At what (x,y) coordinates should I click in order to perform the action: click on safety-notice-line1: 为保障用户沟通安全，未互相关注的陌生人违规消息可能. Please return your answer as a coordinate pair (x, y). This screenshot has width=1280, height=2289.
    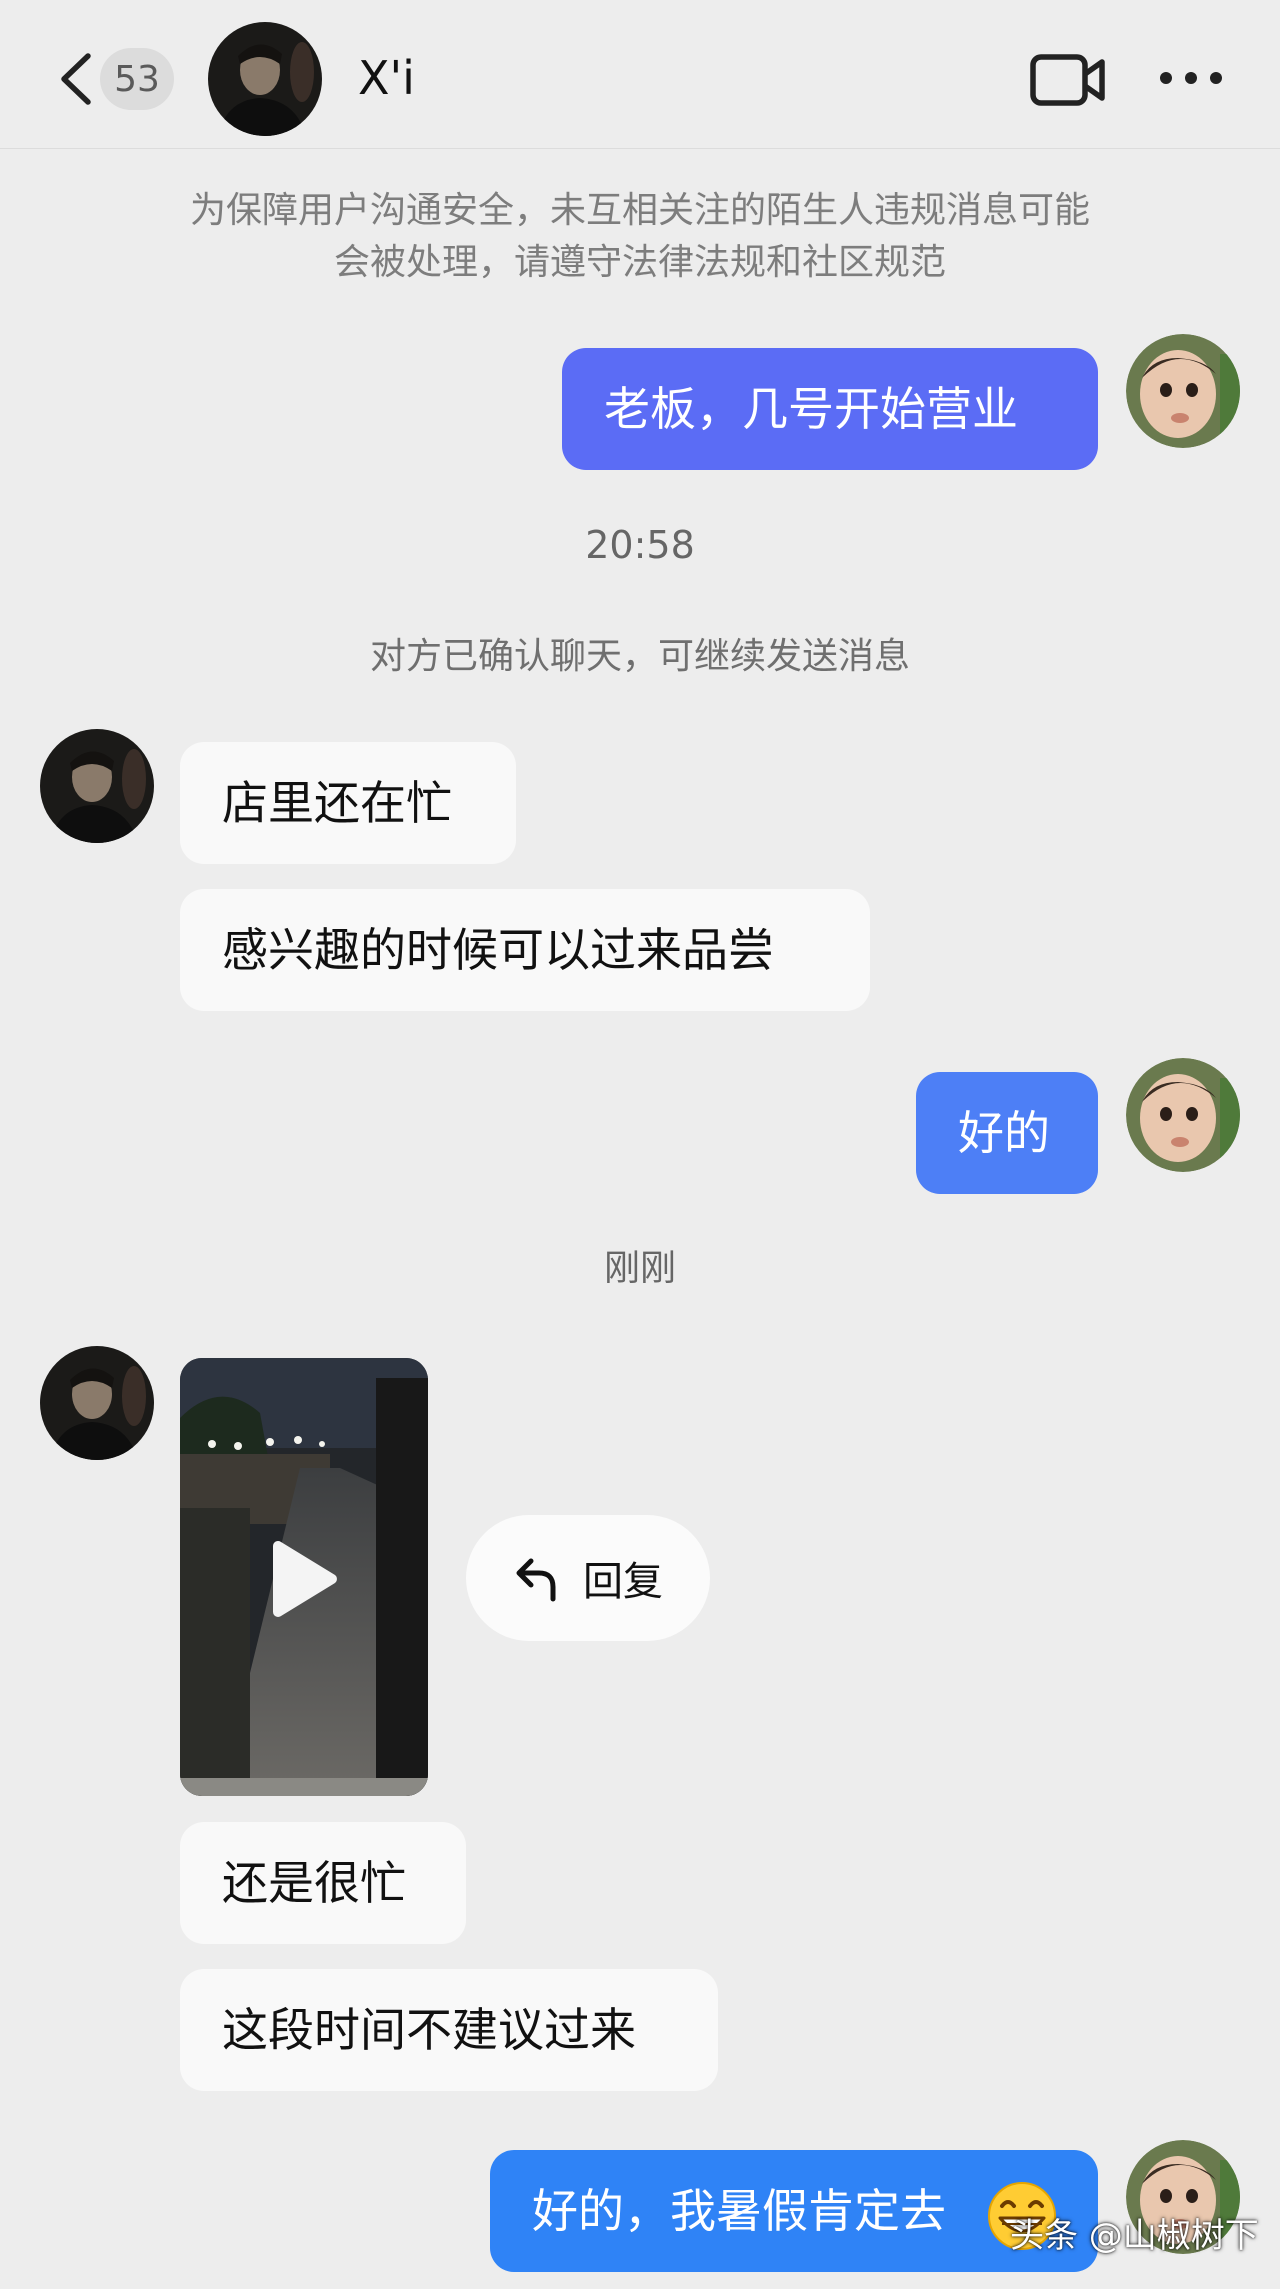
    Looking at the image, I should click on (639, 210).